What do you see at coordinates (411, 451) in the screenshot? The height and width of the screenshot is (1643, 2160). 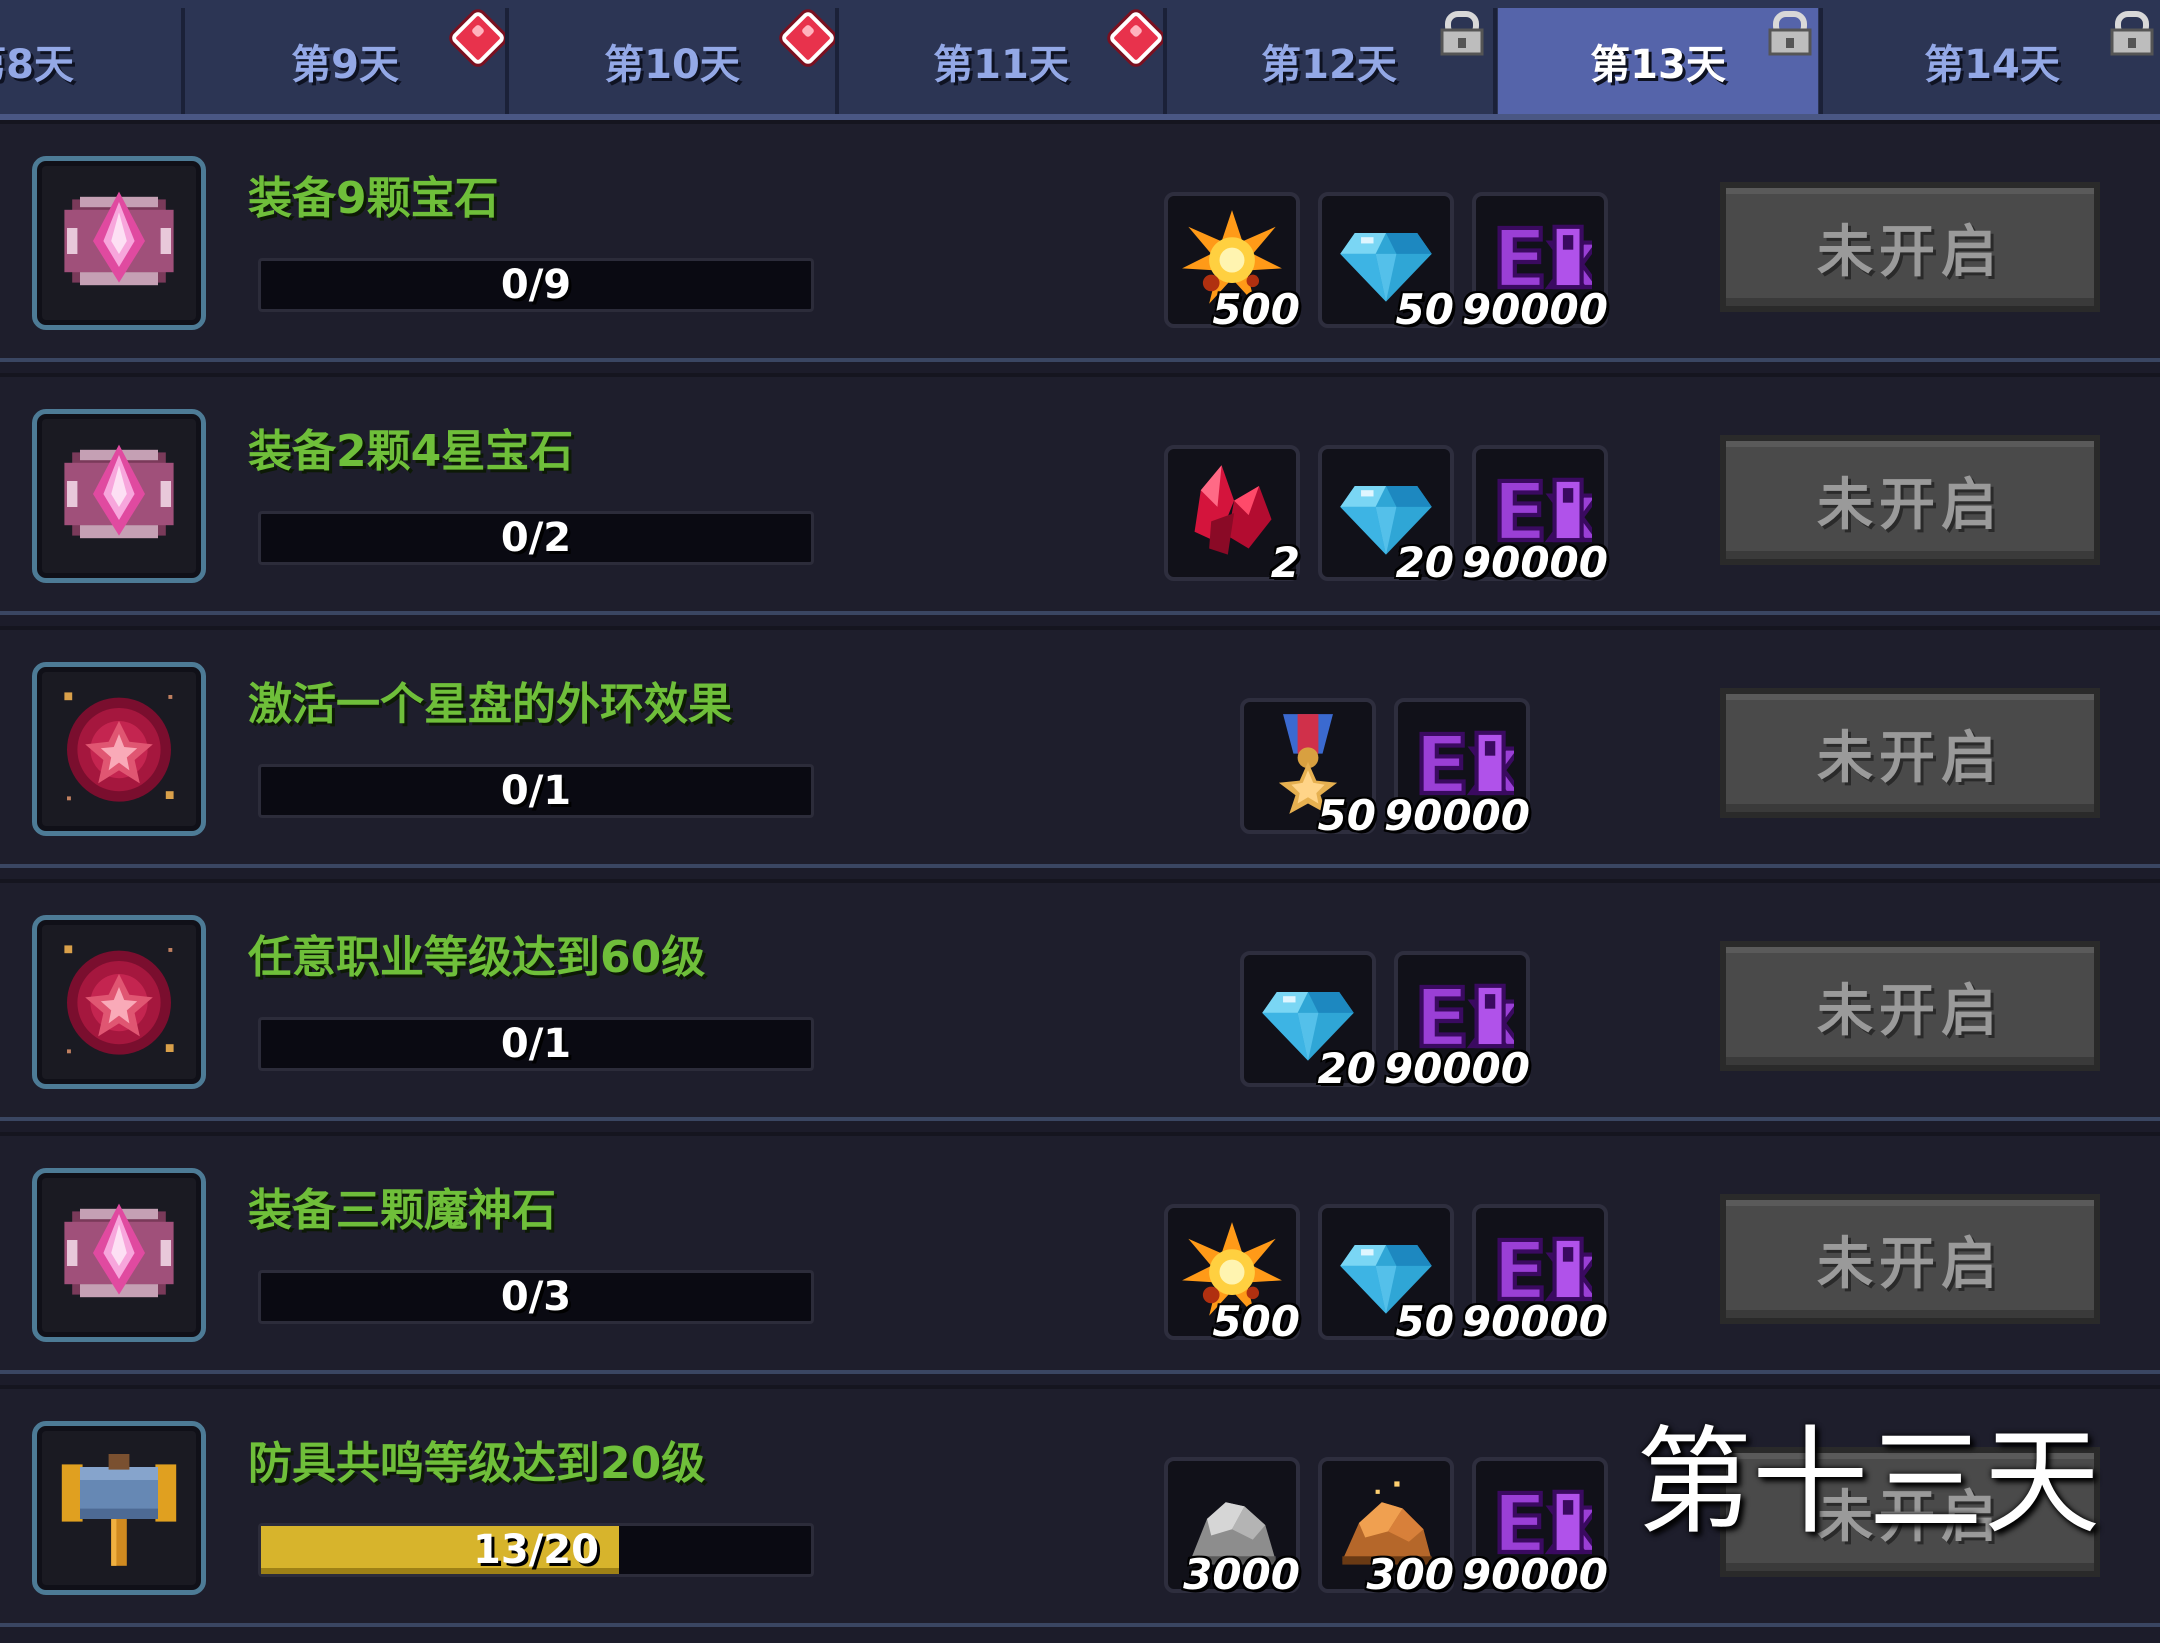 I see `task-title: 装备2颗4星宝石` at bounding box center [411, 451].